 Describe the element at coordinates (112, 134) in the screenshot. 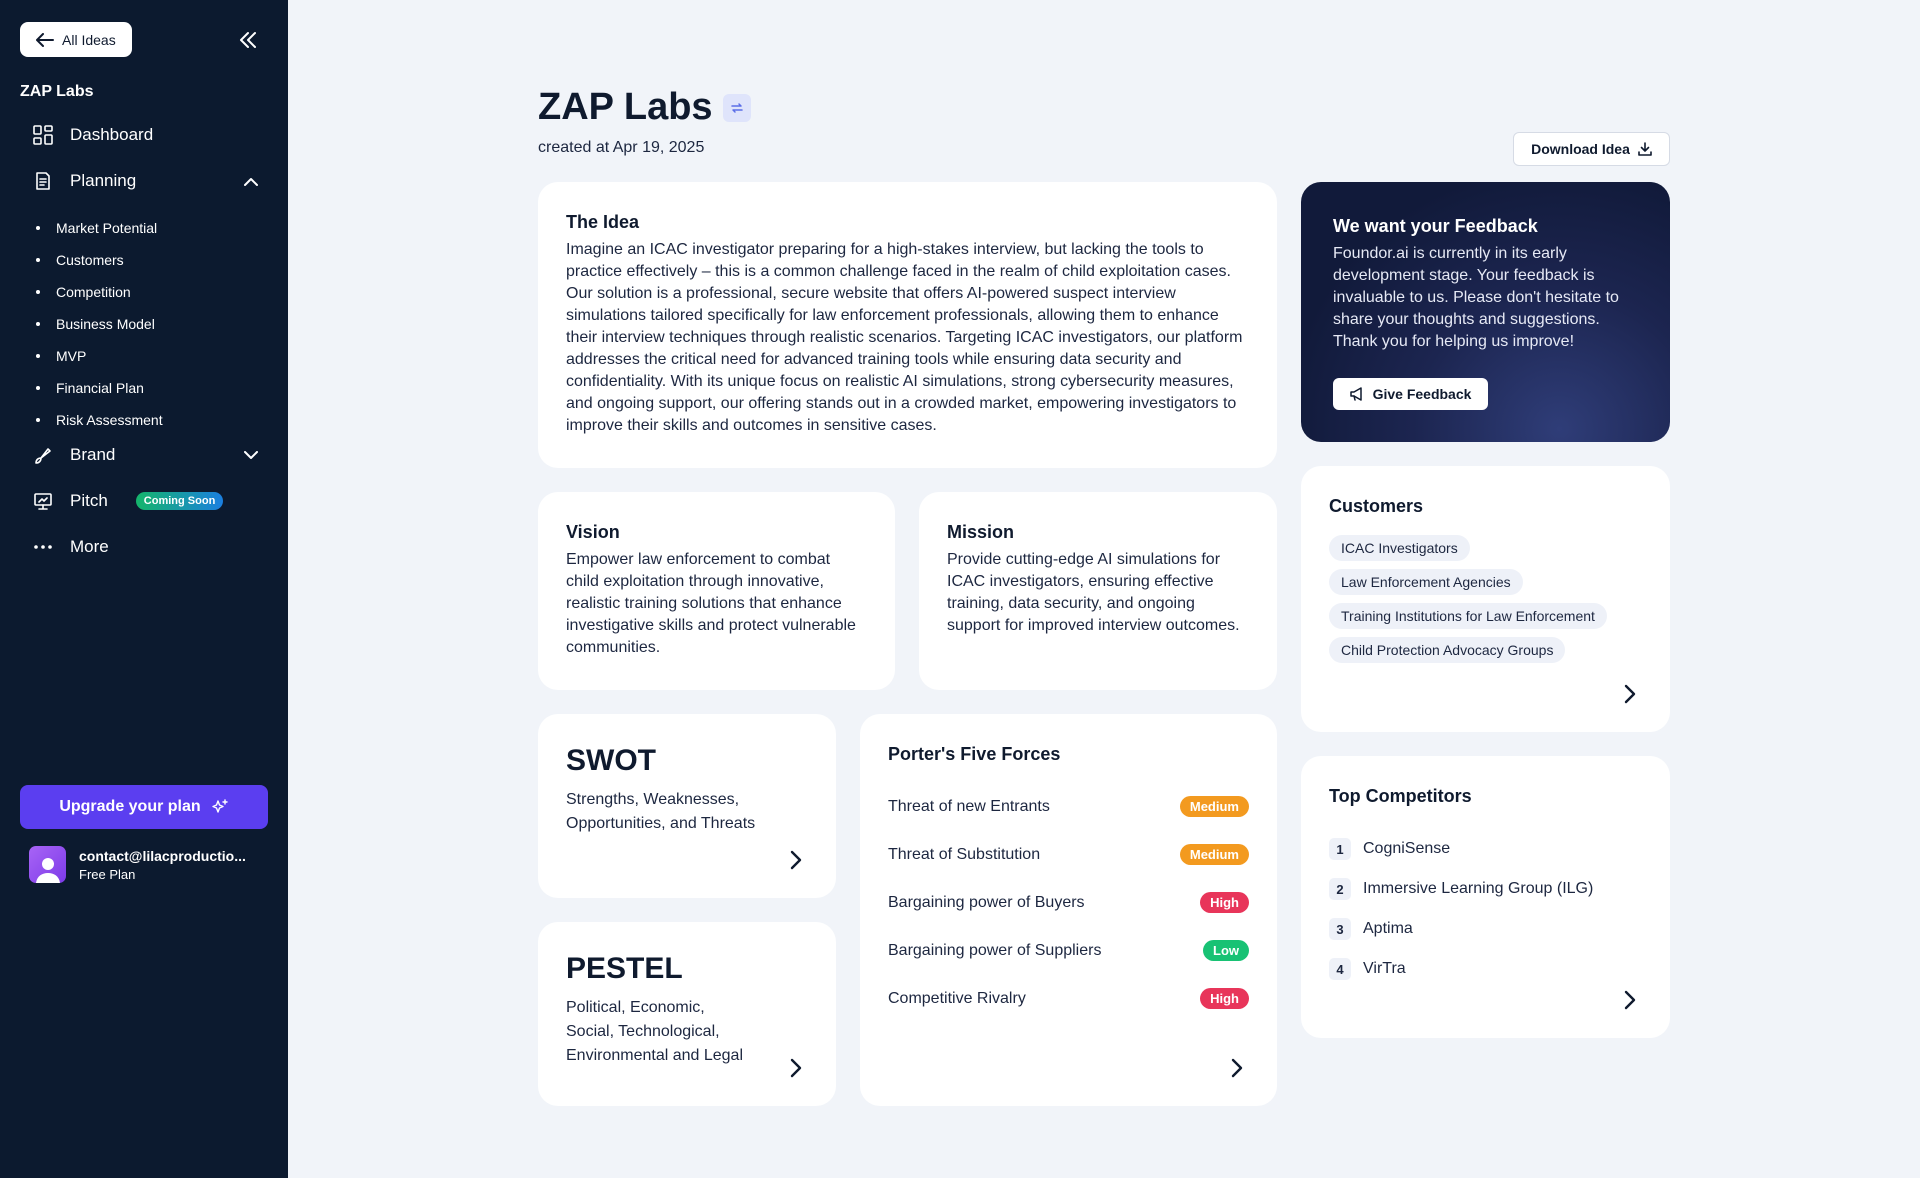

I see `nav-dashboard-label: Dashboard` at that location.